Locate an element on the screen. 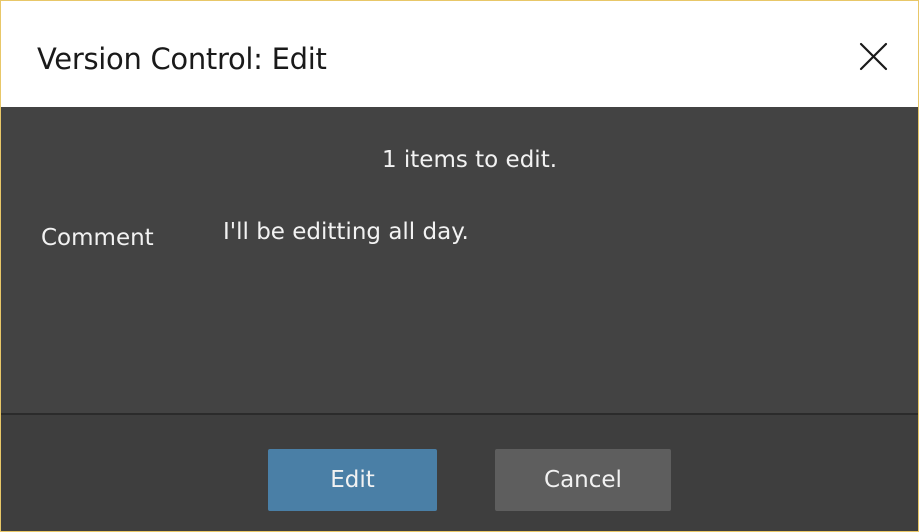 The width and height of the screenshot is (919, 532). edit-button: Edit is located at coordinates (352, 480).